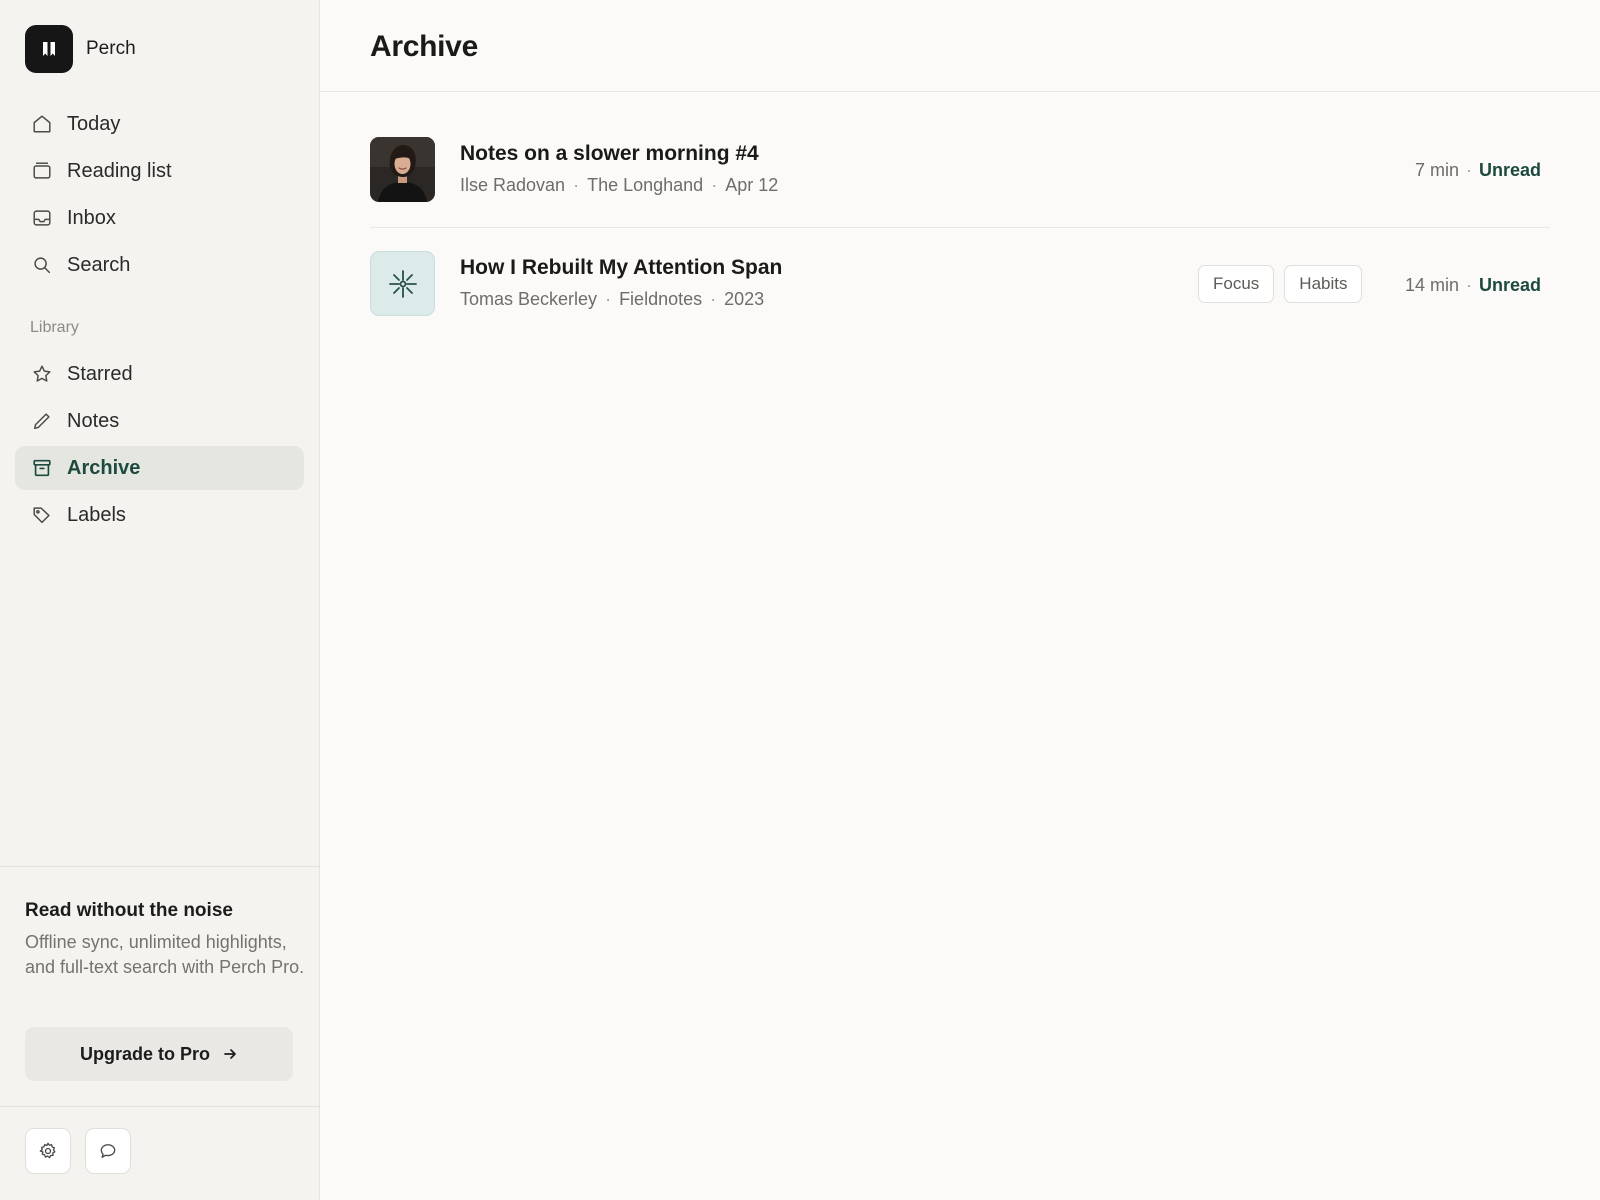  I want to click on article-date: 2023, so click(744, 299).